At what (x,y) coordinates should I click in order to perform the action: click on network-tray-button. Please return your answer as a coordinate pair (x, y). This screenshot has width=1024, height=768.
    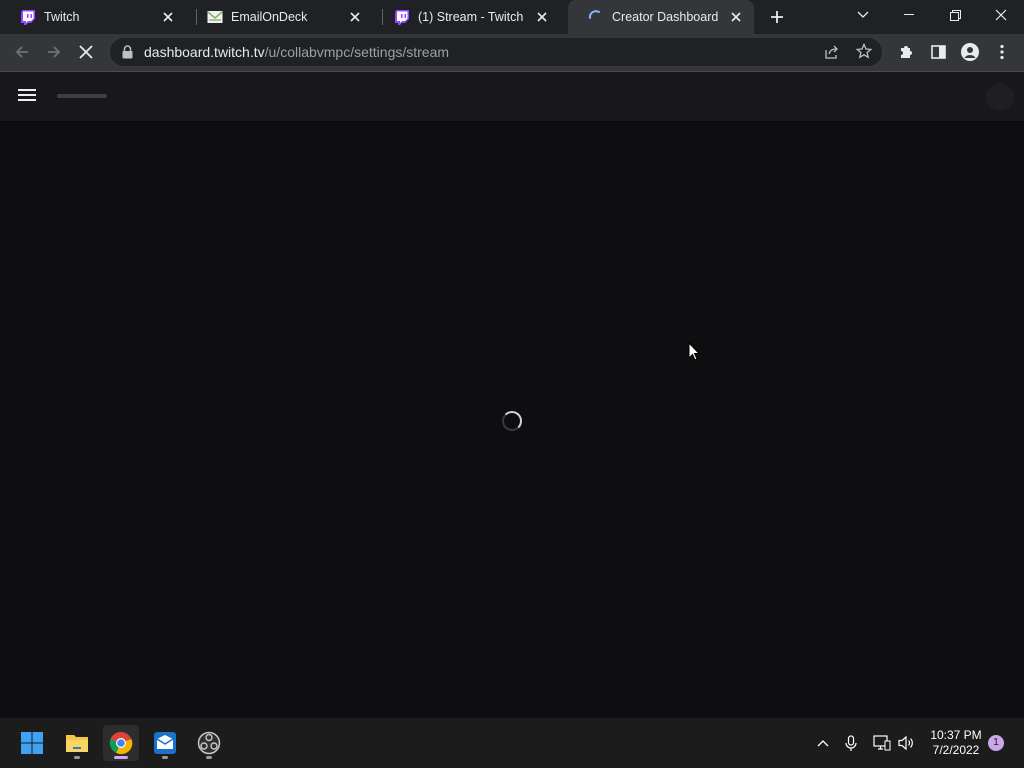
    Looking at the image, I should click on (882, 743).